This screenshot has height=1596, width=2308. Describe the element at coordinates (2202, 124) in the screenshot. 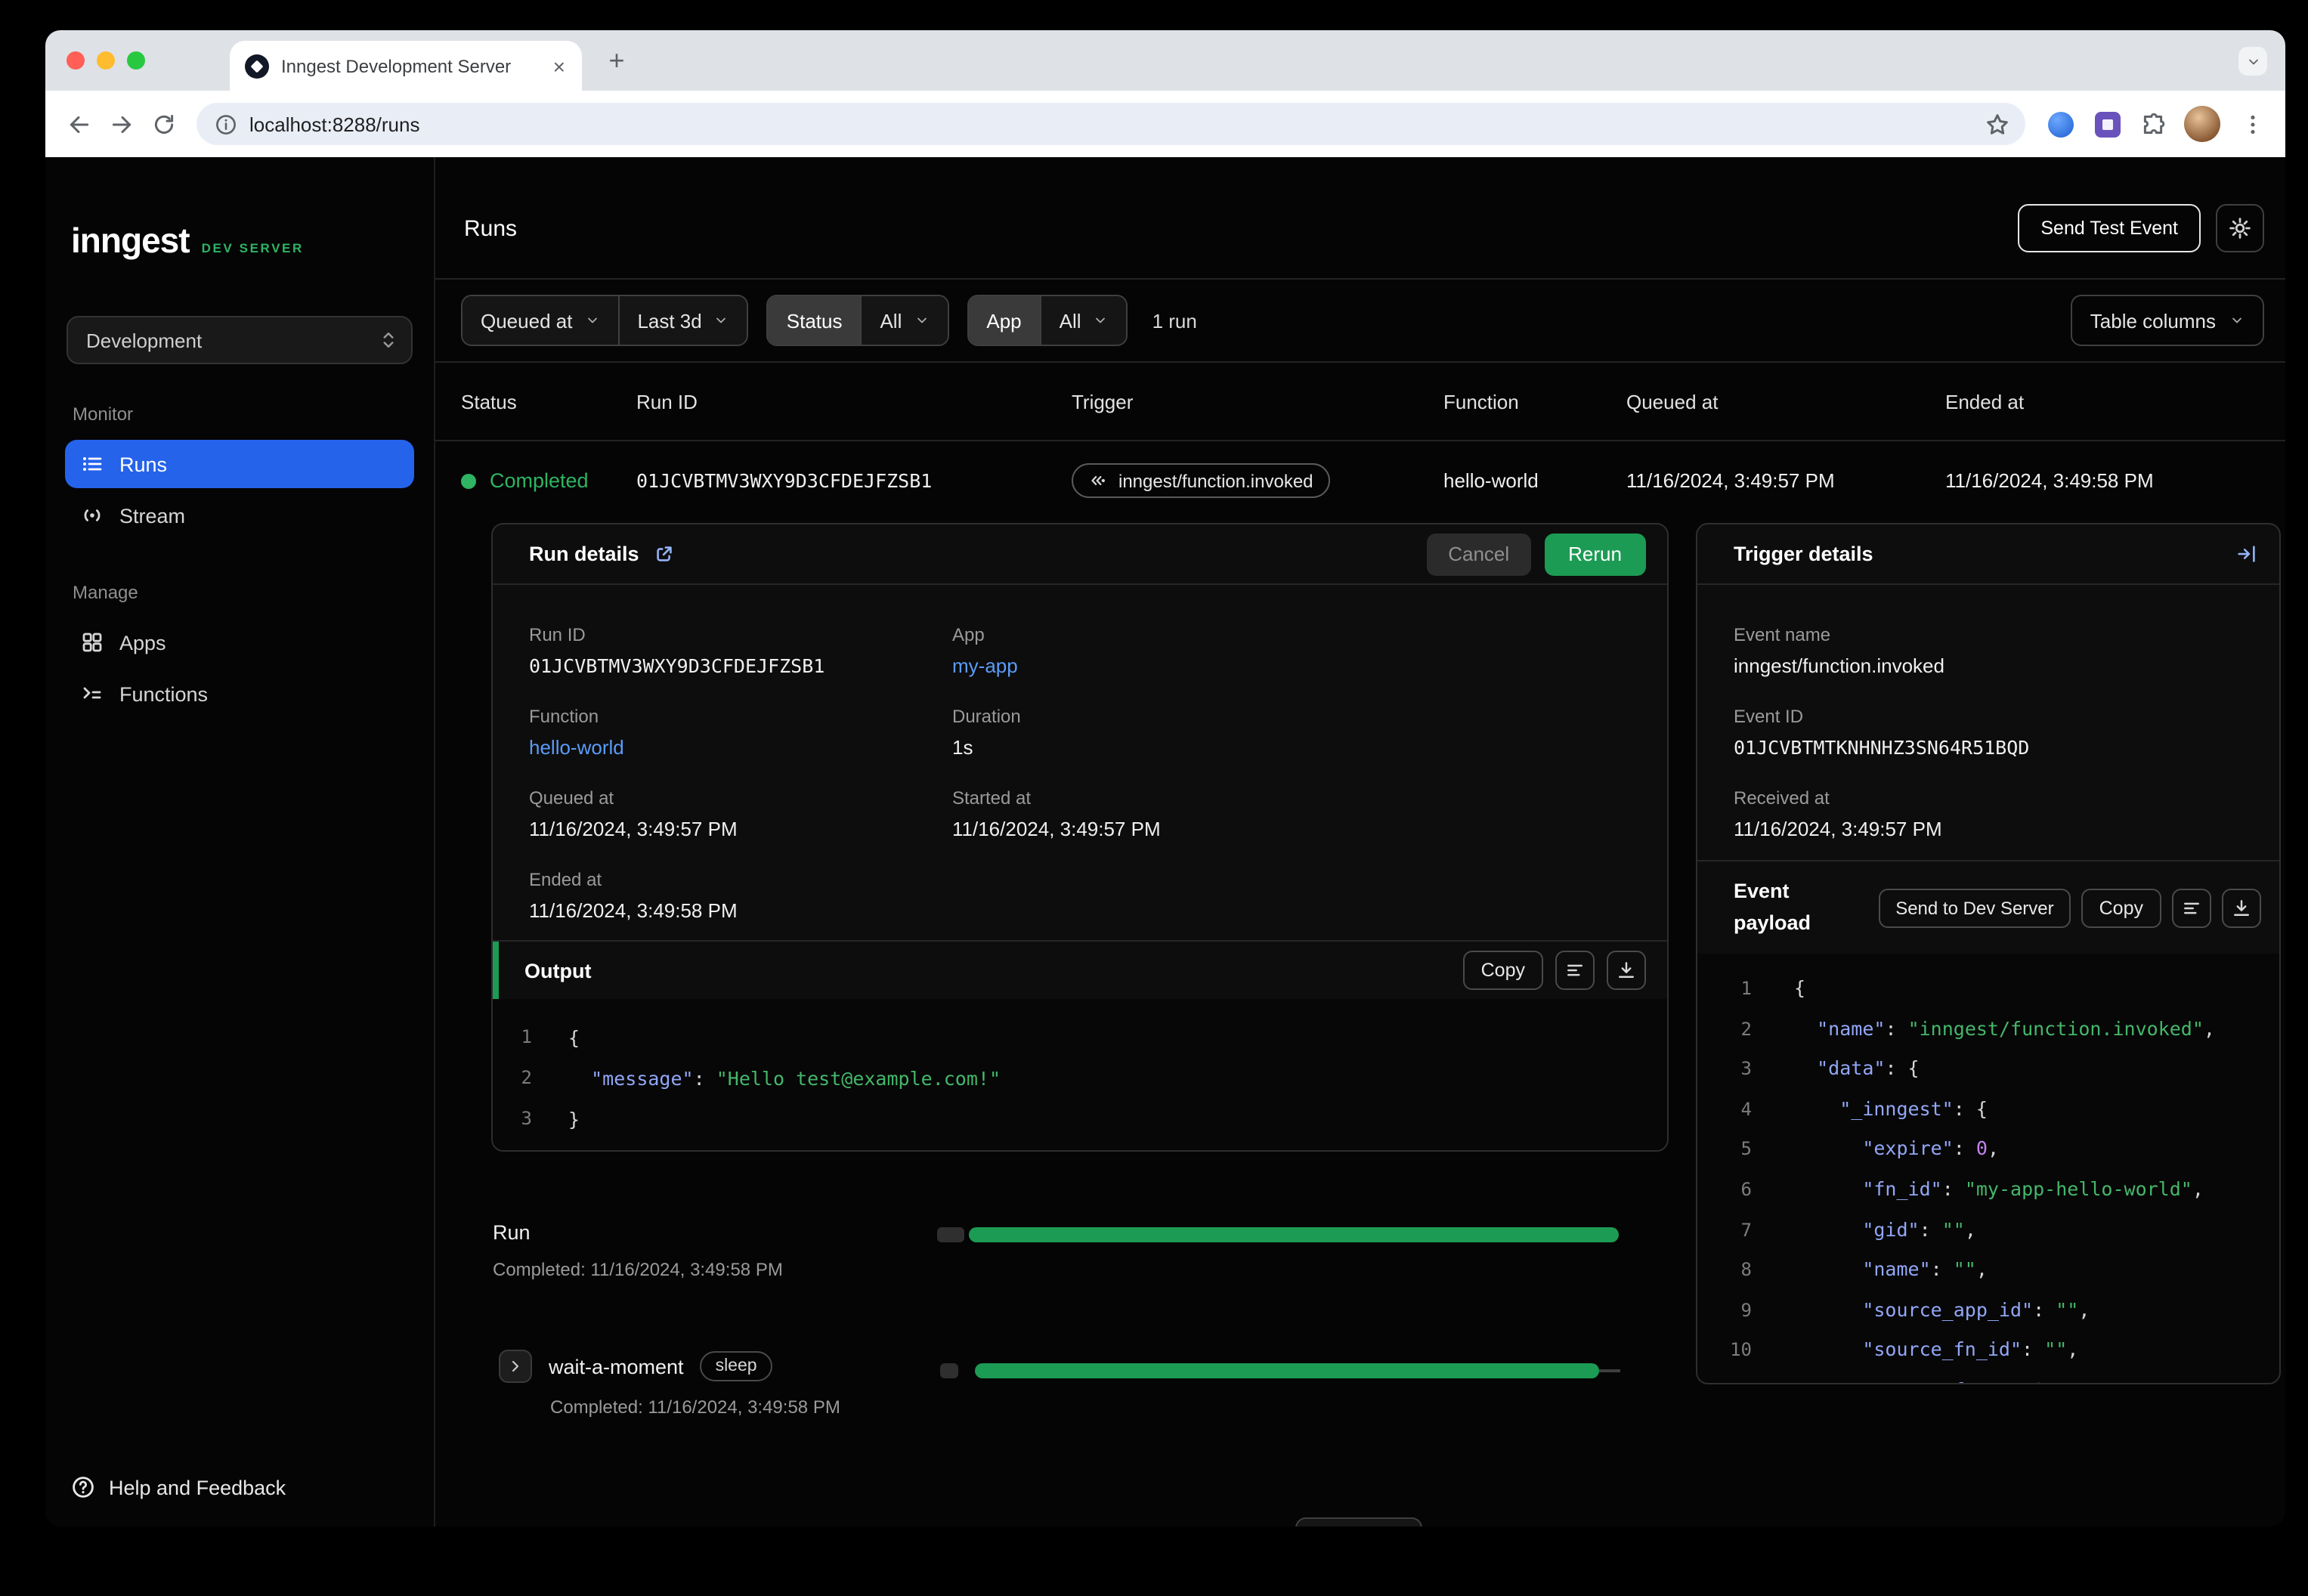

I see `profile-avatar` at that location.